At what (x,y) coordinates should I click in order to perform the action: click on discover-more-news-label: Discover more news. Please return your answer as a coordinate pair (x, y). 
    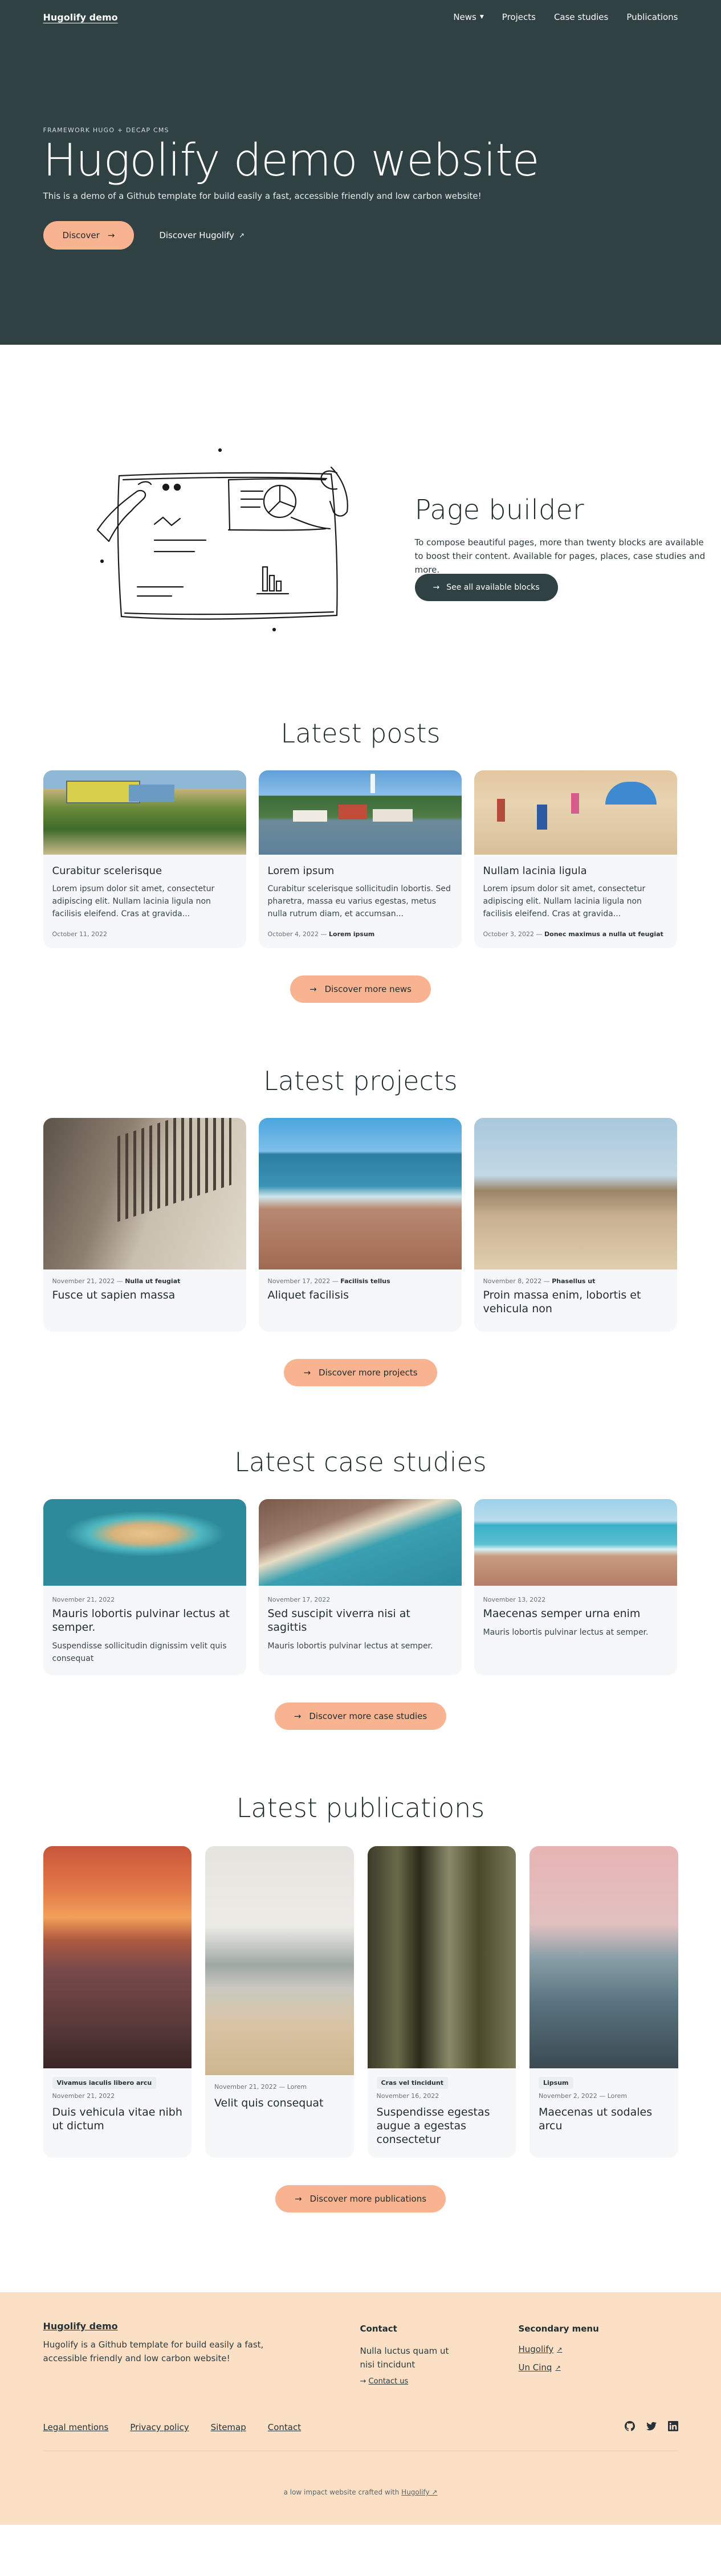
    Looking at the image, I should click on (368, 989).